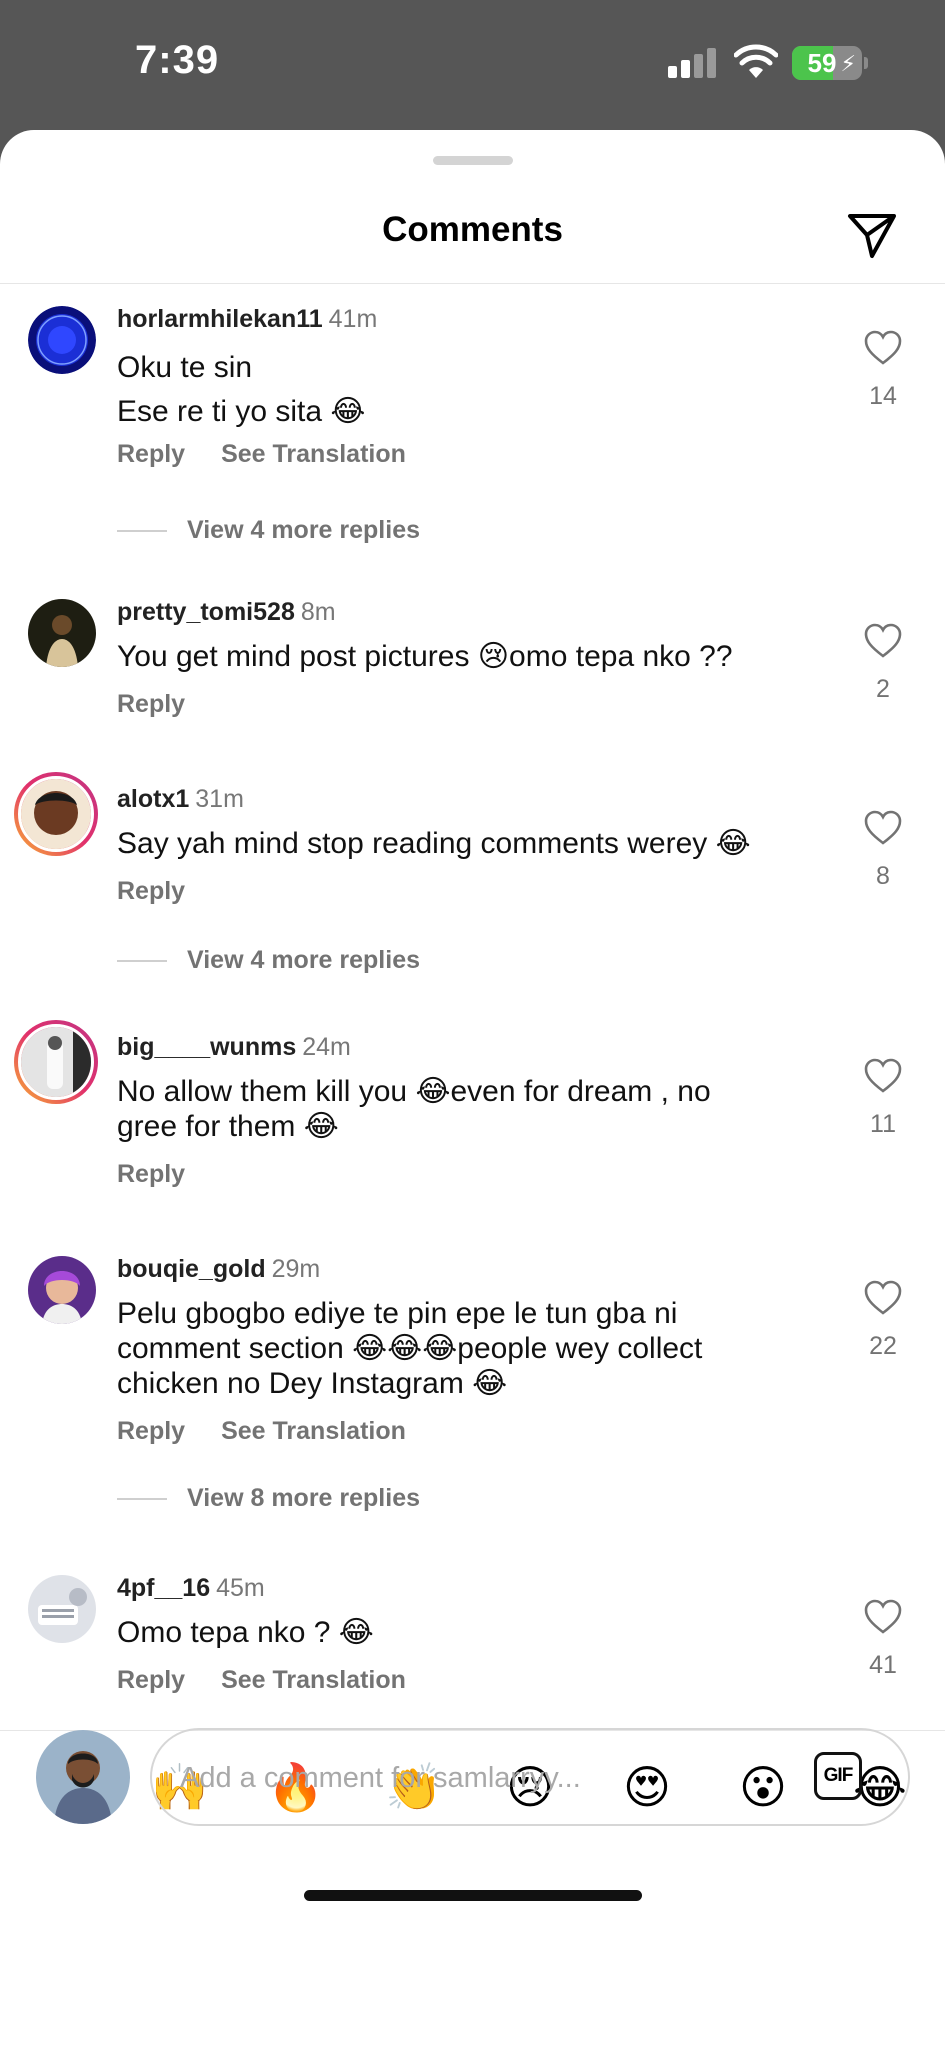  What do you see at coordinates (472, 229) in the screenshot?
I see `page-title: Comments` at bounding box center [472, 229].